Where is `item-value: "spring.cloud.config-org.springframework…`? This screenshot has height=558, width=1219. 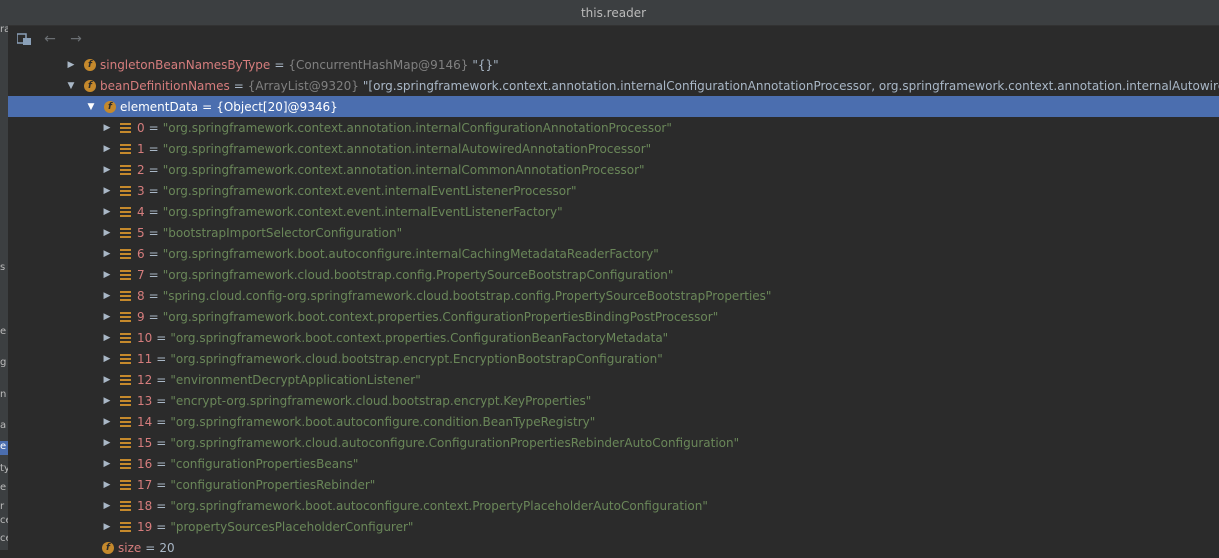 item-value: "spring.cloud.config-org.springframework… is located at coordinates (467, 295).